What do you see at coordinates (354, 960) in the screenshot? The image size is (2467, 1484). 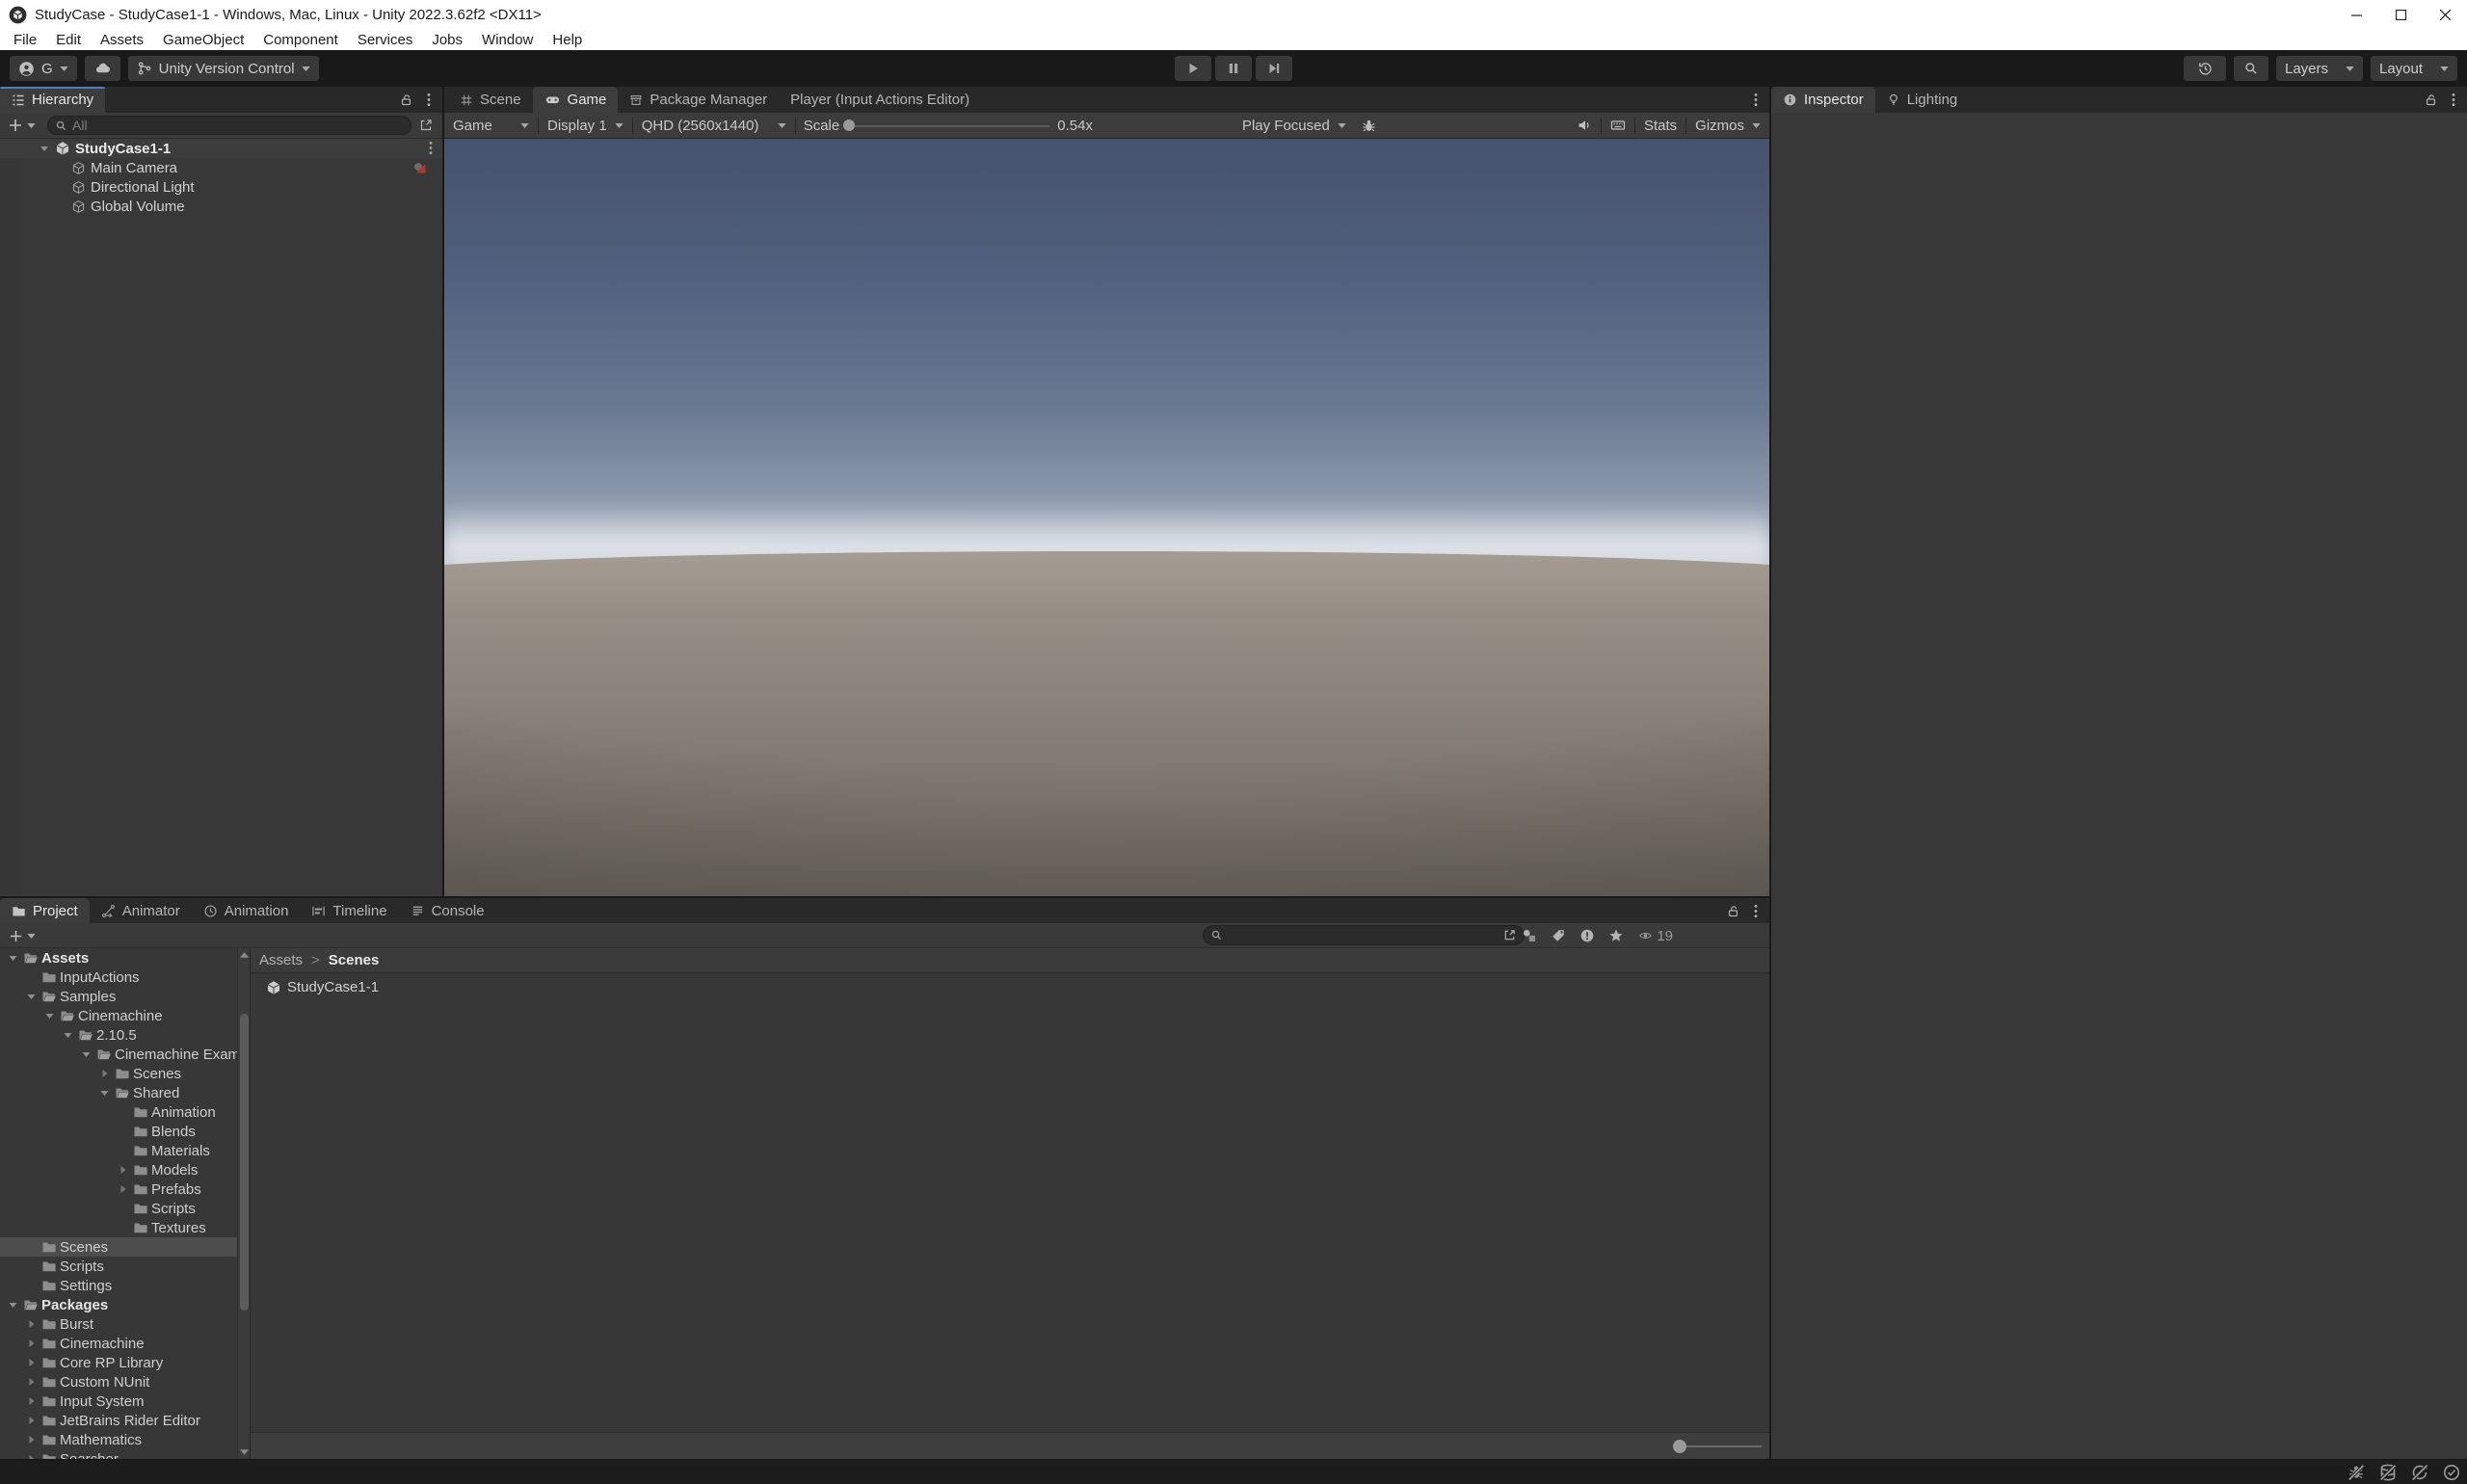 I see `breadcrumb-scenes: Scenes` at bounding box center [354, 960].